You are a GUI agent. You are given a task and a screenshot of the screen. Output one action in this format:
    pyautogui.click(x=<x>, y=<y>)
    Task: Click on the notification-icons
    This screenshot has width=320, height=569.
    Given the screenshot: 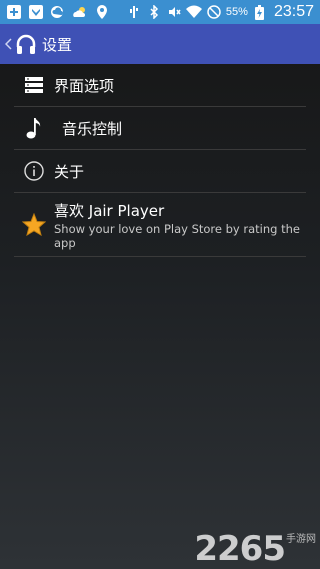 What is the action you would take?
    pyautogui.click(x=55, y=12)
    